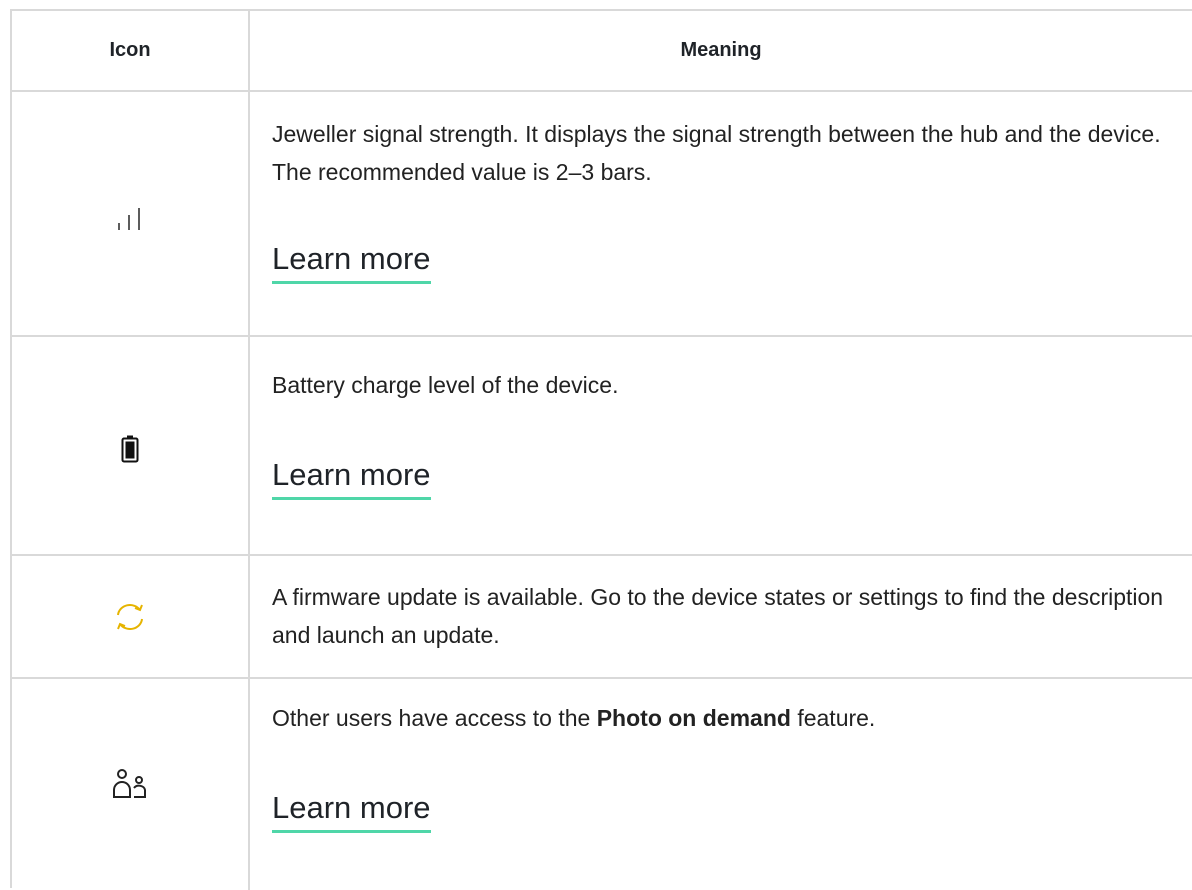 This screenshot has width=1192, height=890. Describe the element at coordinates (833, 718) in the screenshot. I see `row-description-suffix: feature.` at that location.